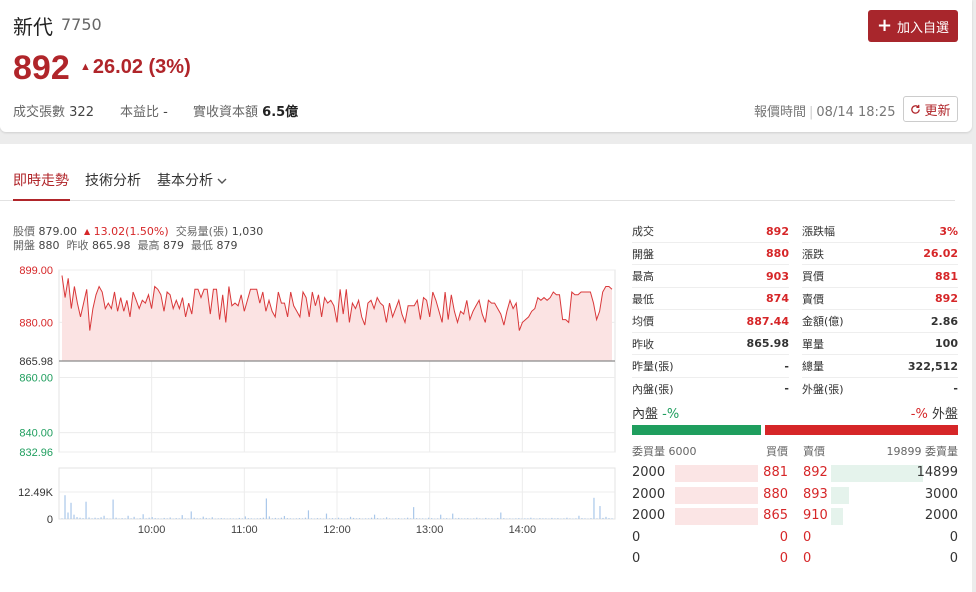 This screenshot has height=592, width=976. Describe the element at coordinates (940, 253) in the screenshot. I see `stat-value: 26.02` at that location.